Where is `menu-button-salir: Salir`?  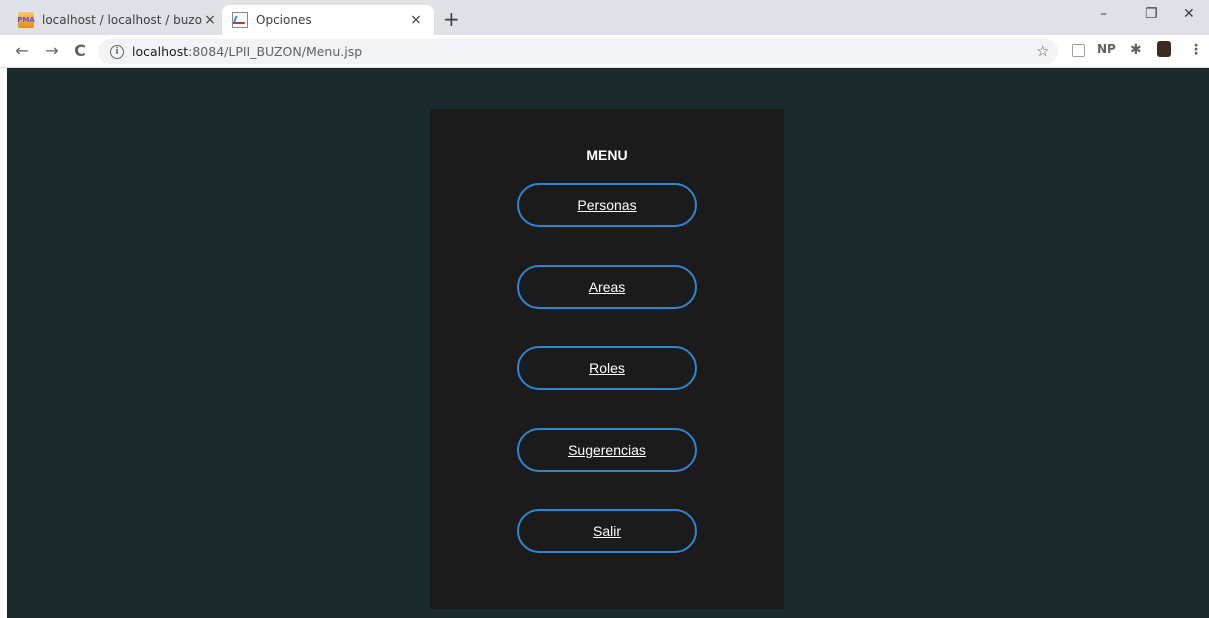 menu-button-salir: Salir is located at coordinates (607, 531).